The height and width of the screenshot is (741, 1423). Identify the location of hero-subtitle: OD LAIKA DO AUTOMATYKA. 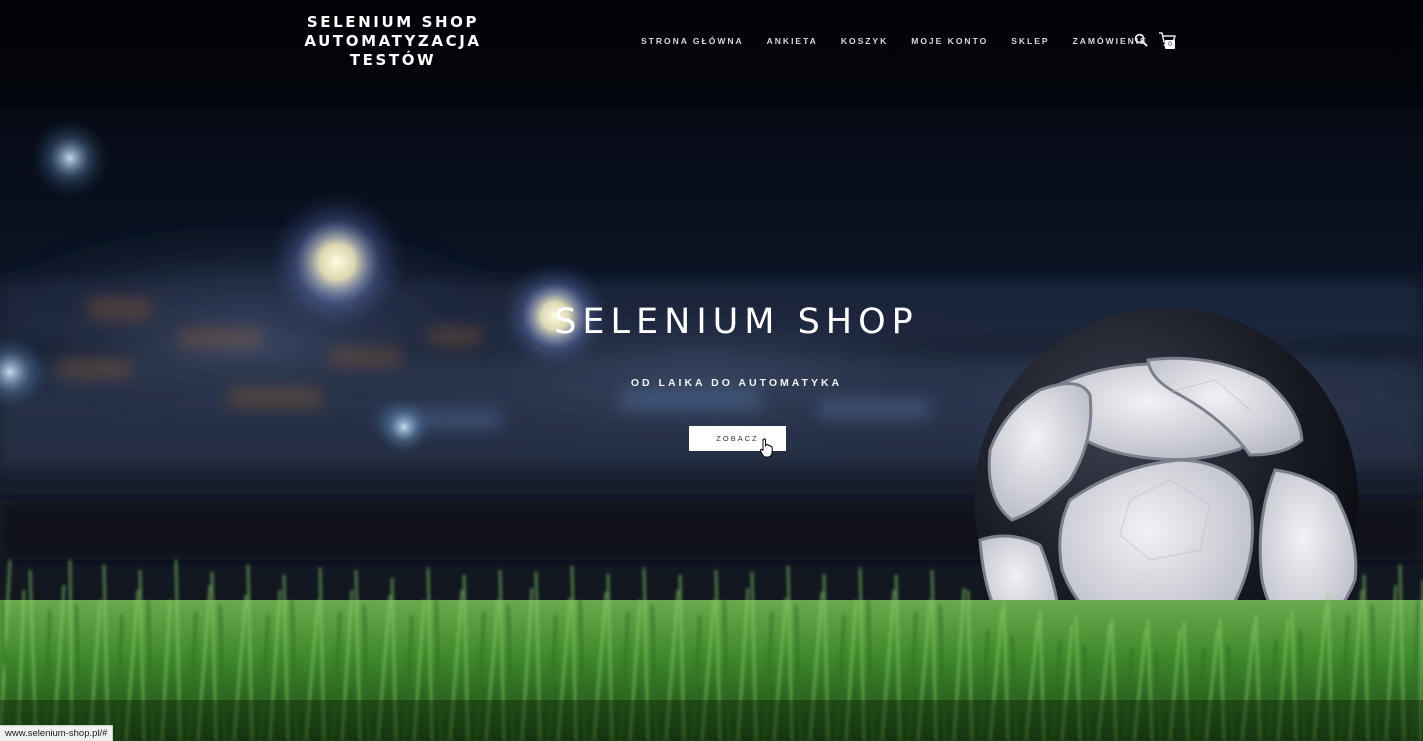
(736, 383).